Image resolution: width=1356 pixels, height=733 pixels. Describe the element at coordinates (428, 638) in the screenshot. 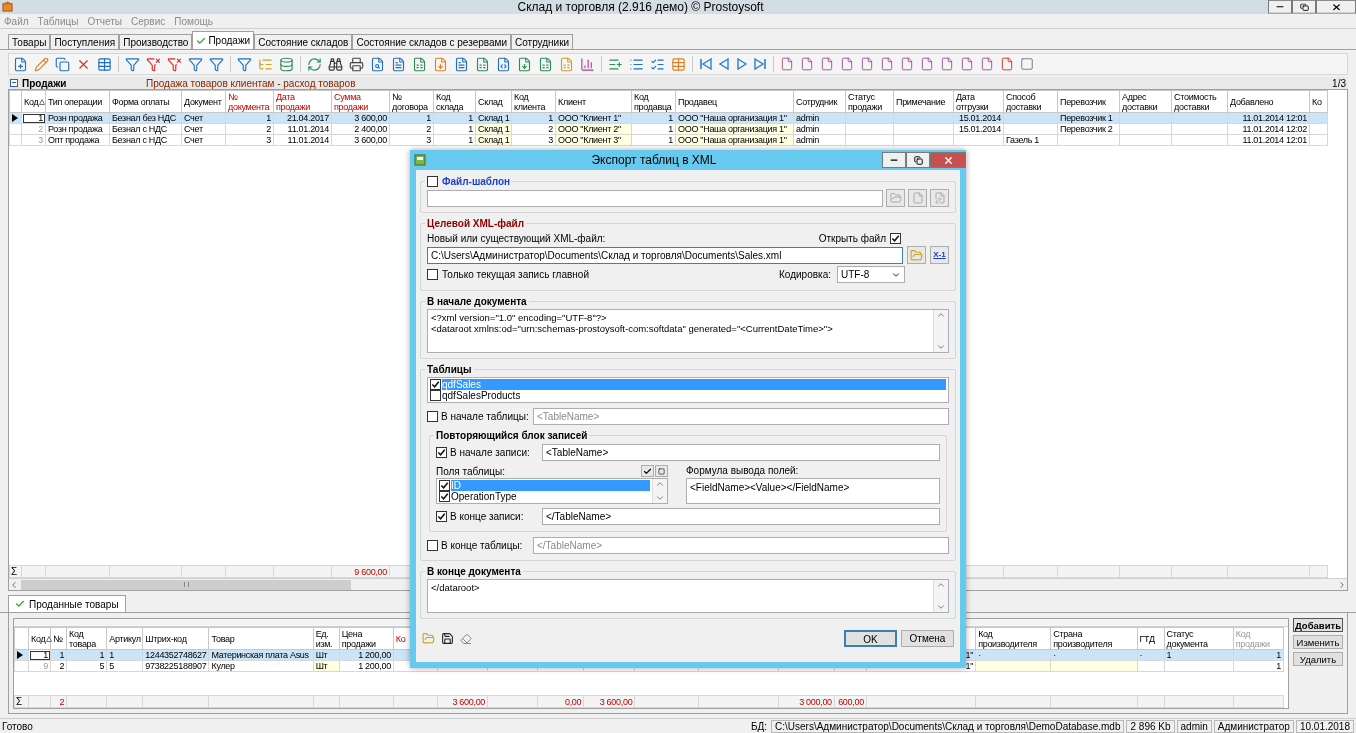

I see `folder-icon` at that location.